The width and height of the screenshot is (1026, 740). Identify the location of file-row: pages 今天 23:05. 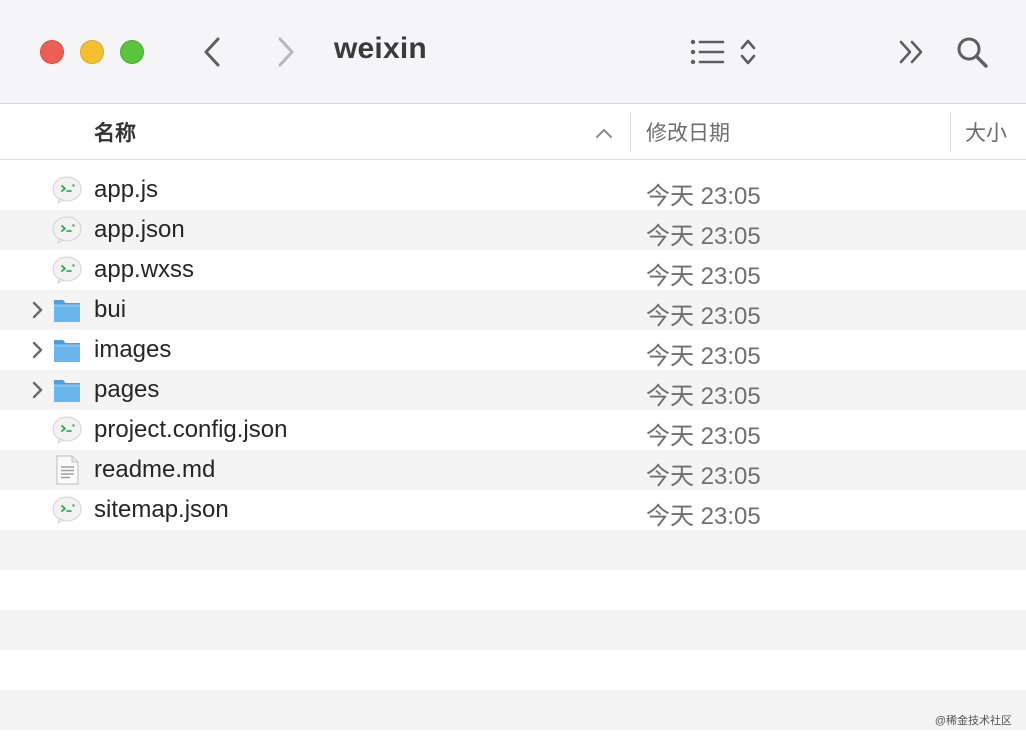
(513, 390).